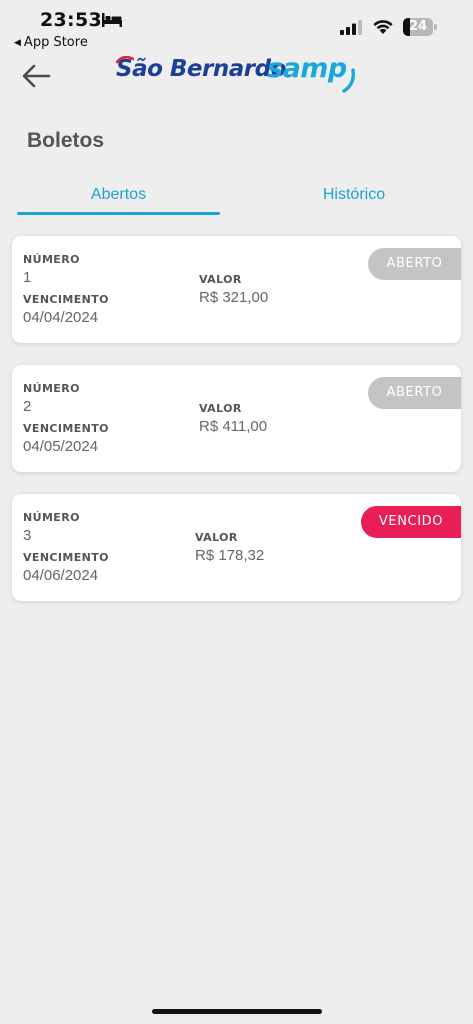 This screenshot has width=473, height=1024. I want to click on page-title: Boletos, so click(66, 140).